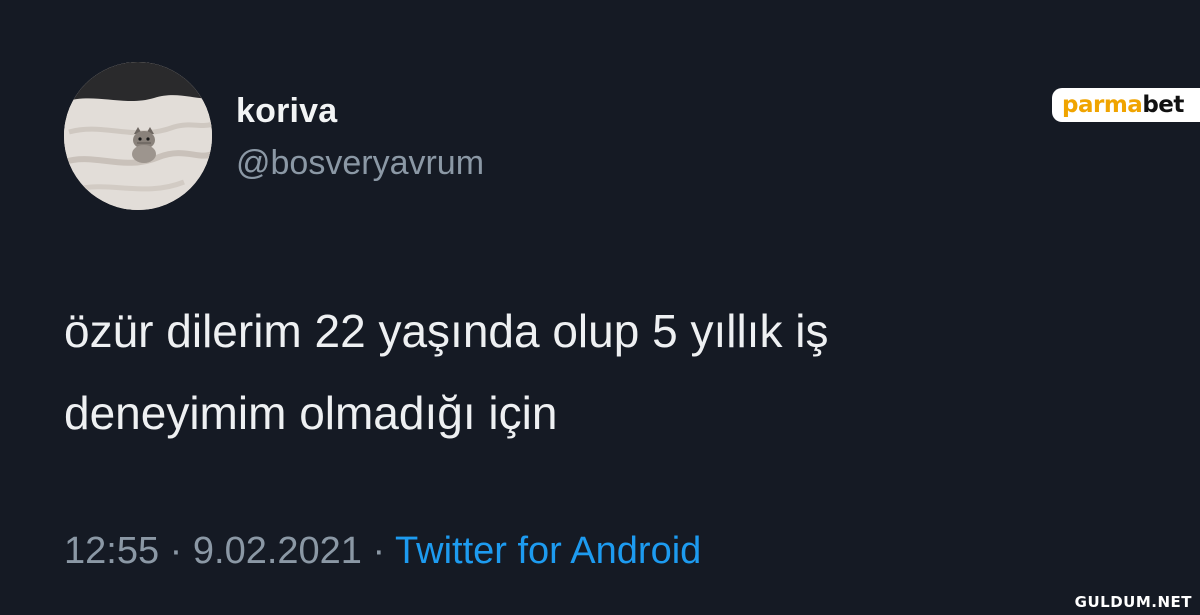  Describe the element at coordinates (111, 551) in the screenshot. I see `tweet-time: 12:55` at that location.